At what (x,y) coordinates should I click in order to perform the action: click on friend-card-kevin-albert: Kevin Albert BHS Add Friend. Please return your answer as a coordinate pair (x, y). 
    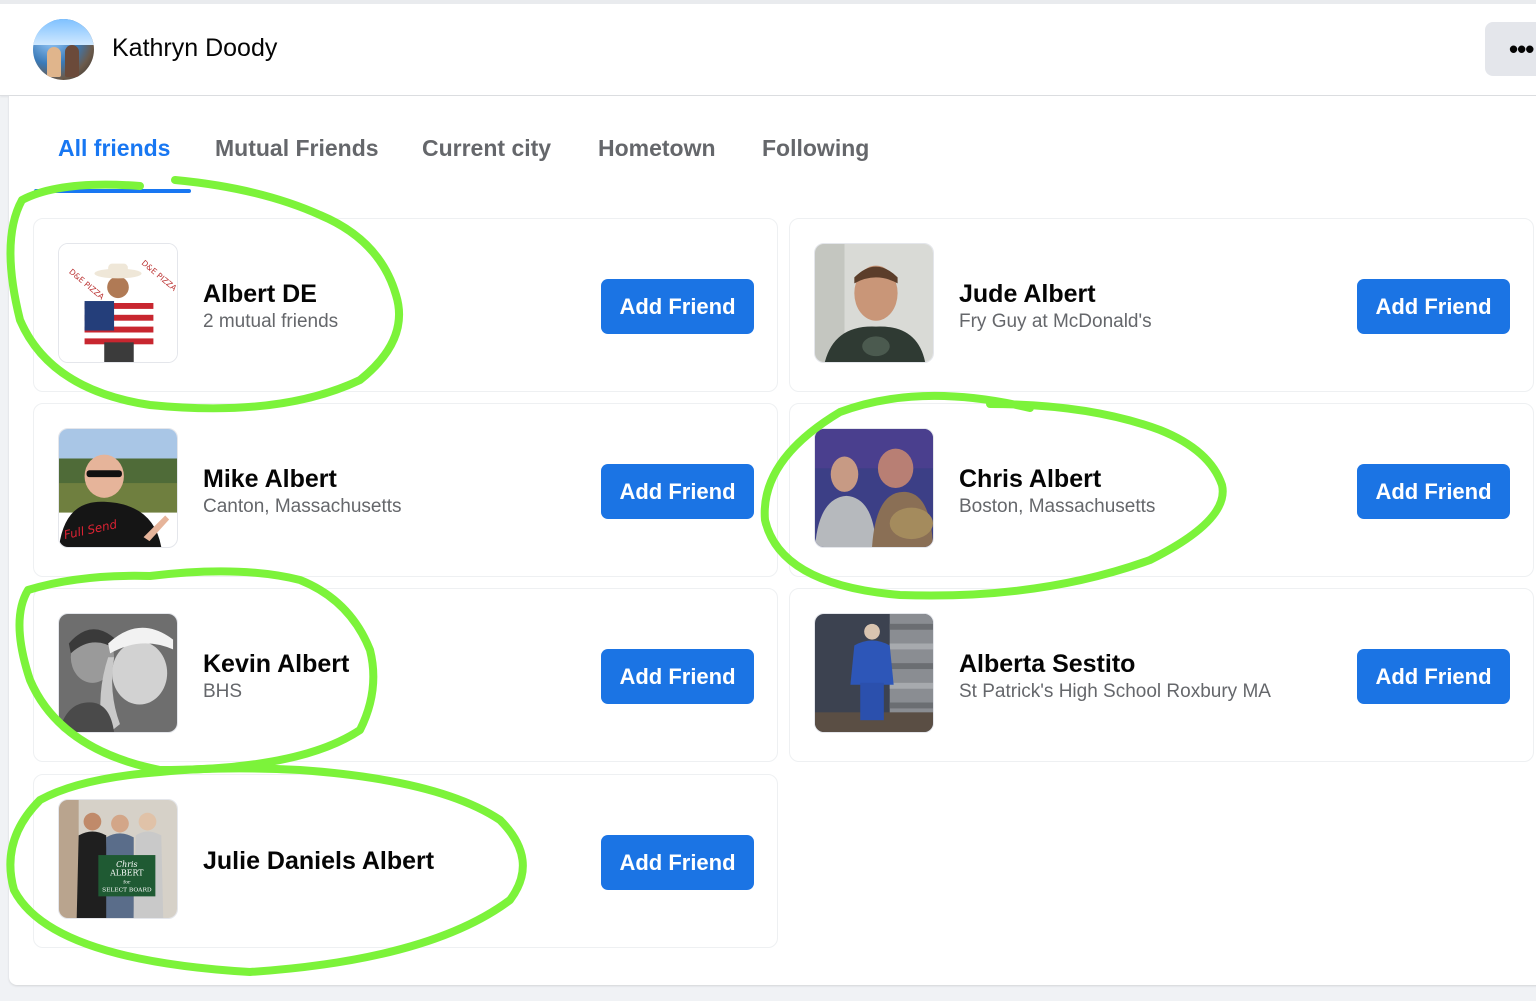
    Looking at the image, I should click on (405, 675).